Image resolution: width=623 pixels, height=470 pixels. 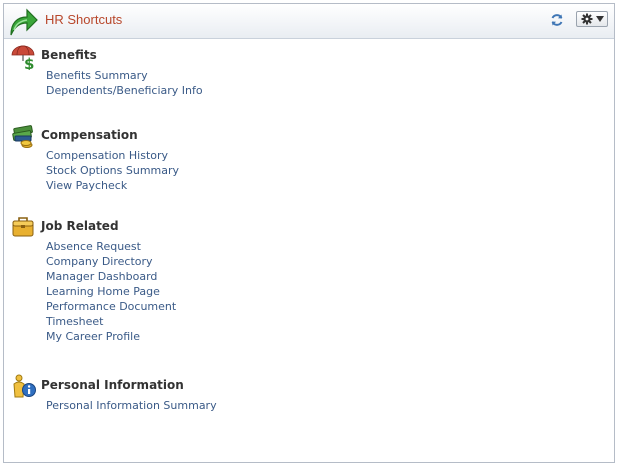 I want to click on gear-icon, so click(x=587, y=19).